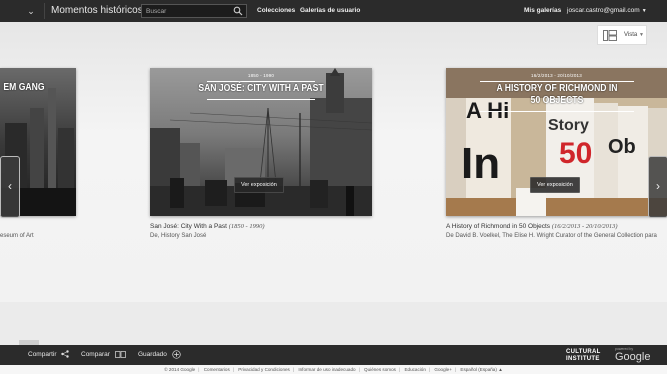  I want to click on exhibit-caption-dates: (1850 - 1990), so click(246, 226).